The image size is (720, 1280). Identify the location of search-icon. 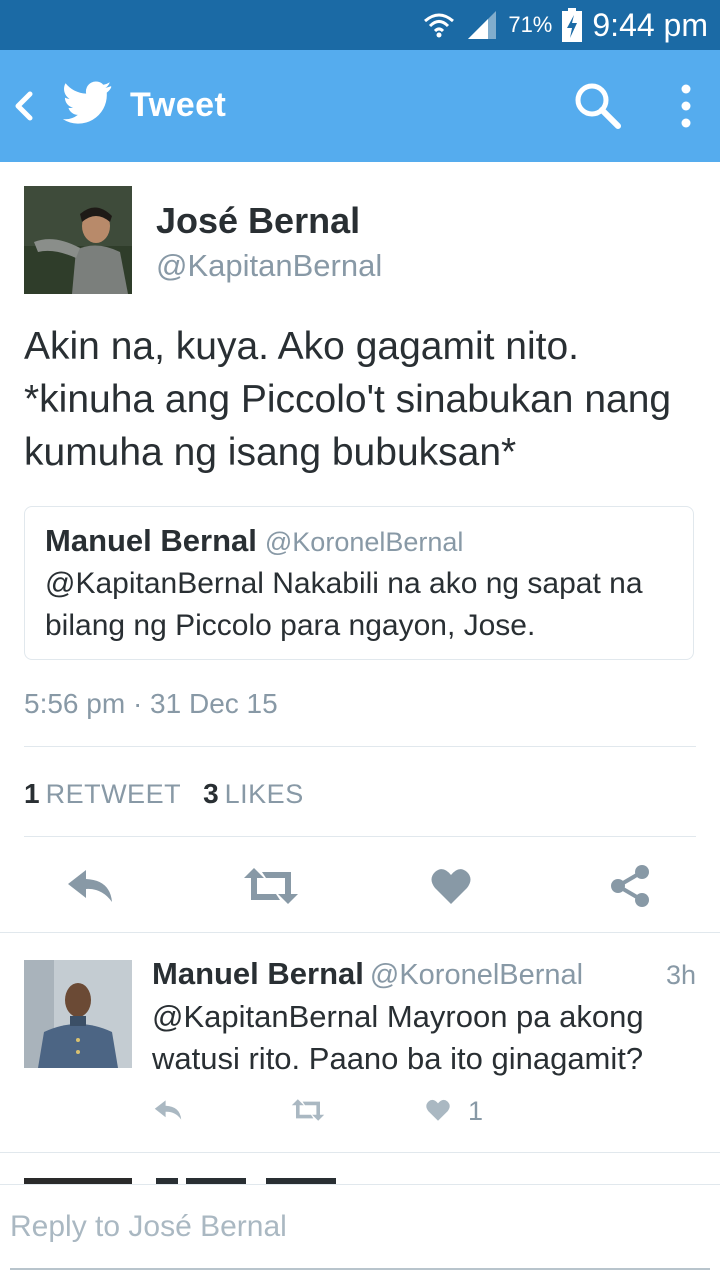
(598, 106).